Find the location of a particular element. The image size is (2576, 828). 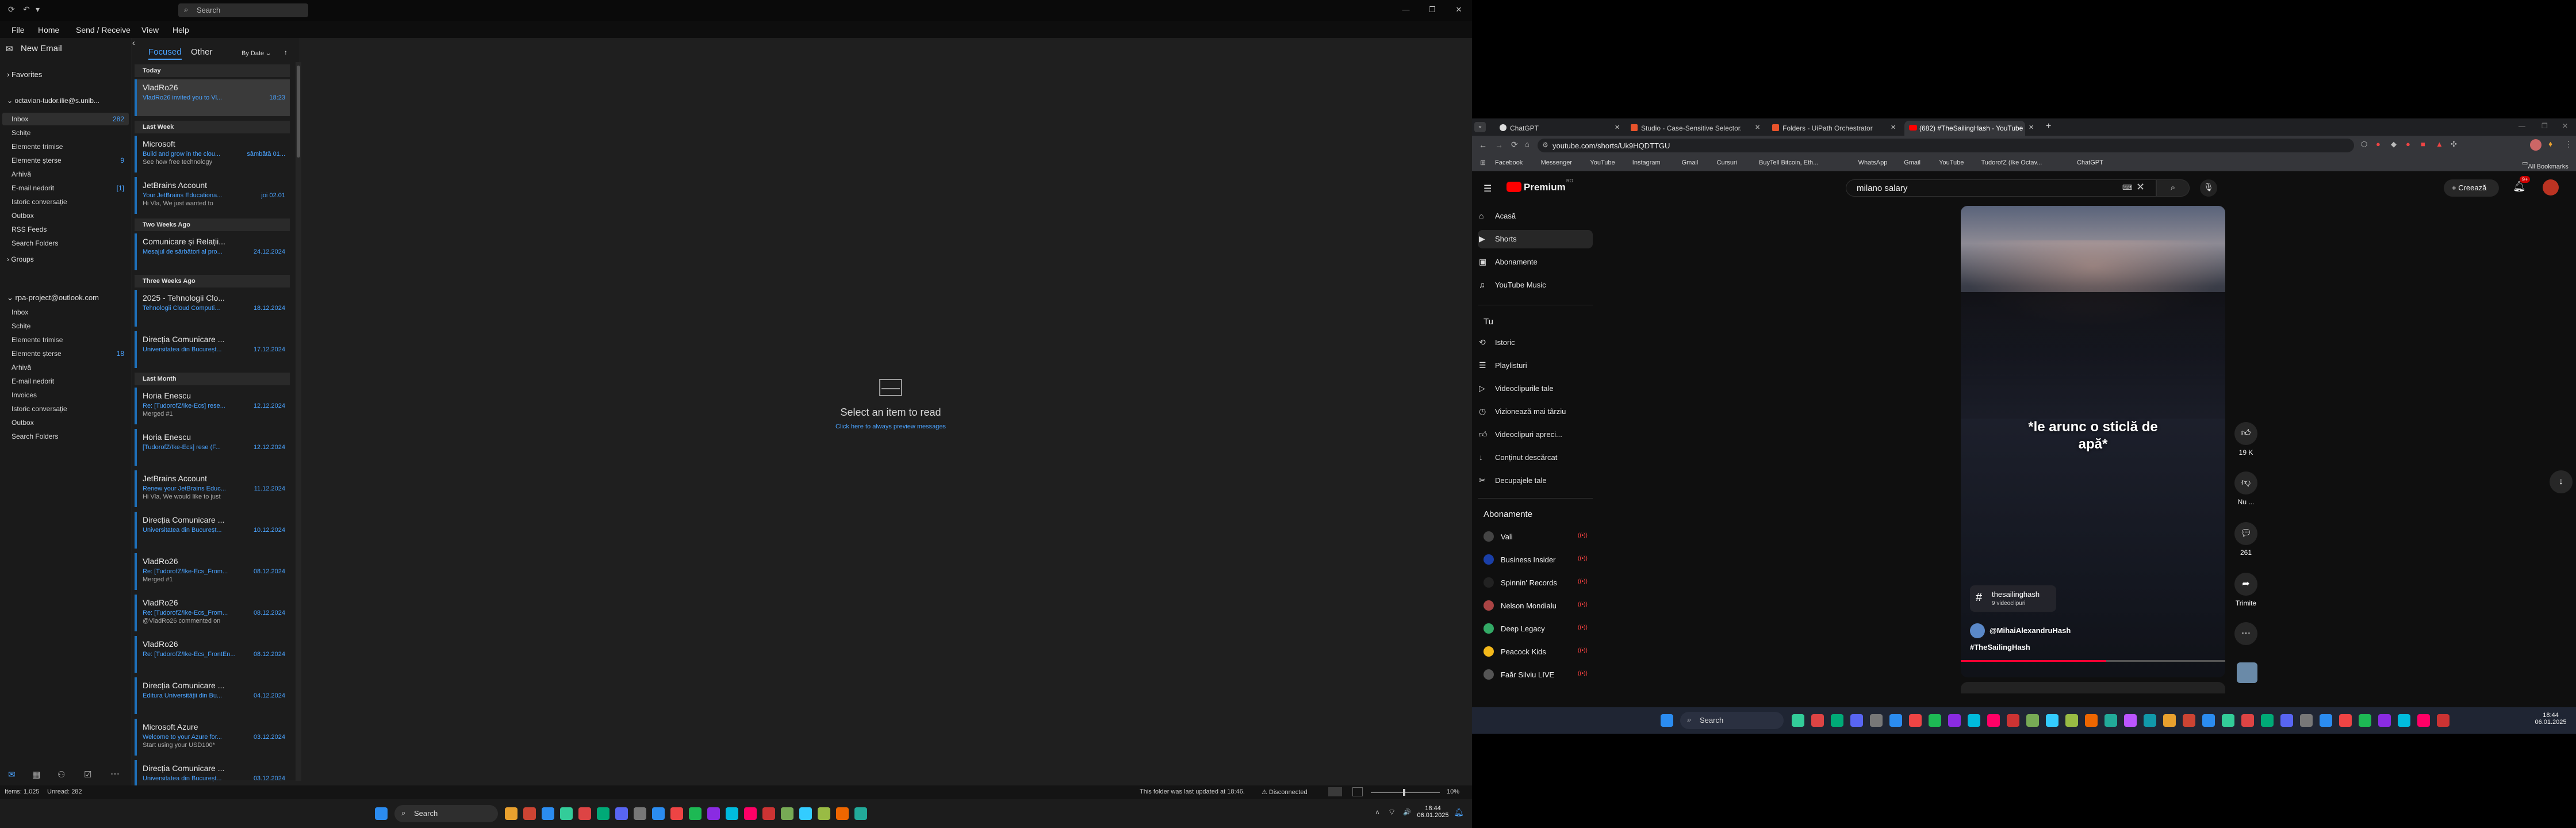

reading-view-icon is located at coordinates (1357, 791).